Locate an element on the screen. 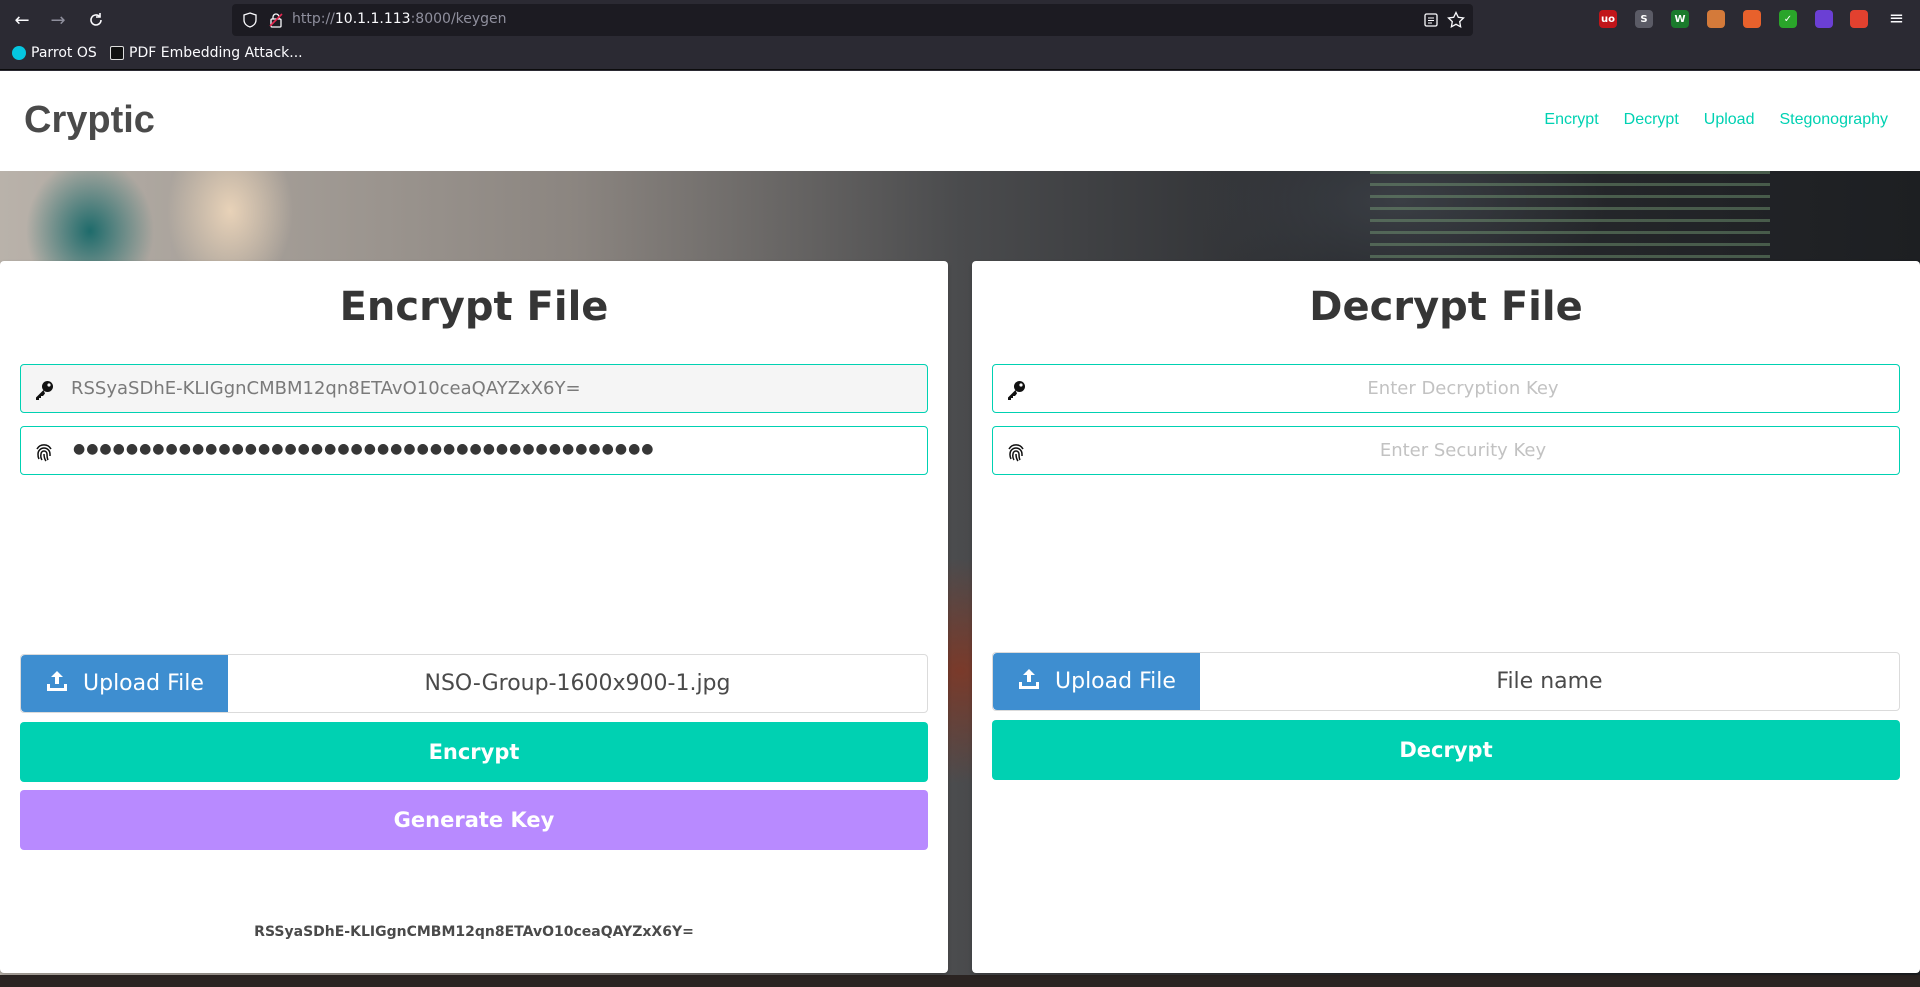  url-text: http://10.1.1.113:8000/keygen is located at coordinates (399, 19).